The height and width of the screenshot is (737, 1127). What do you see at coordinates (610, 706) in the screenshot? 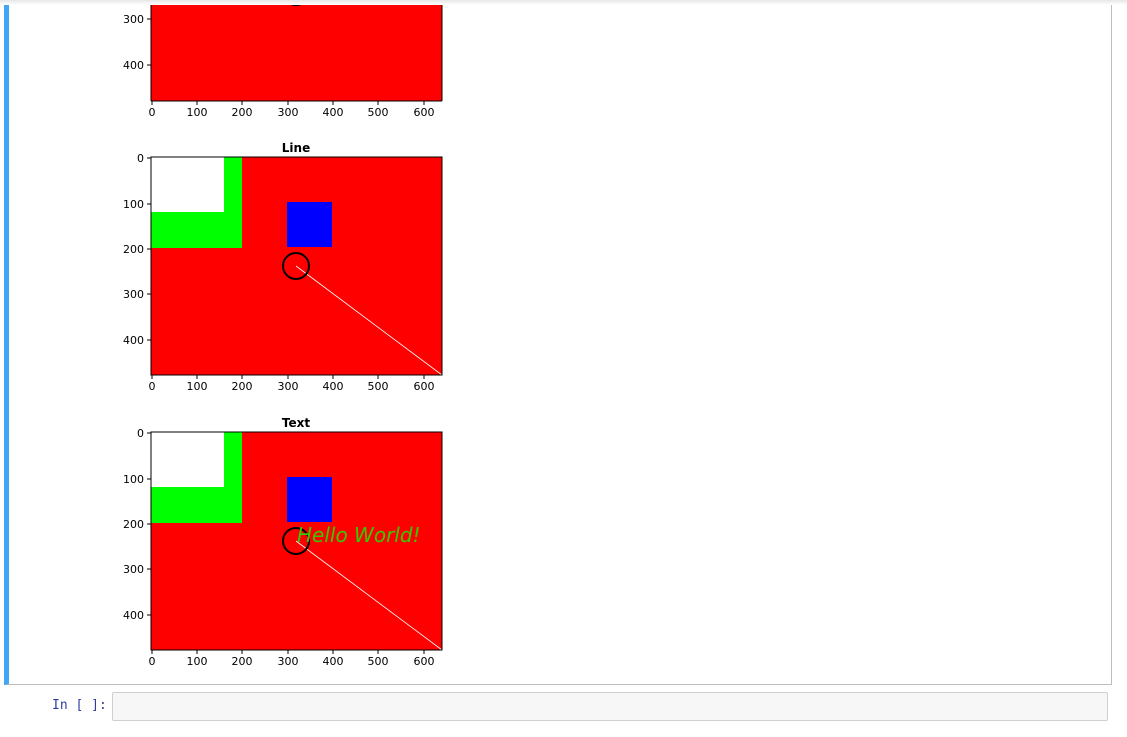
I see `code-cell-input` at bounding box center [610, 706].